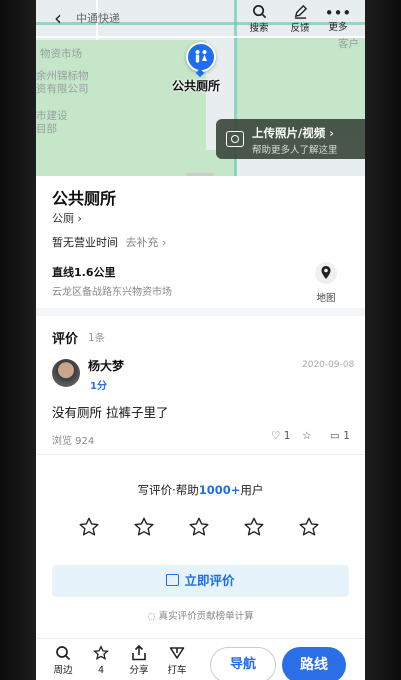 The image size is (401, 680). Describe the element at coordinates (300, 13) in the screenshot. I see `pencil-icon` at that location.